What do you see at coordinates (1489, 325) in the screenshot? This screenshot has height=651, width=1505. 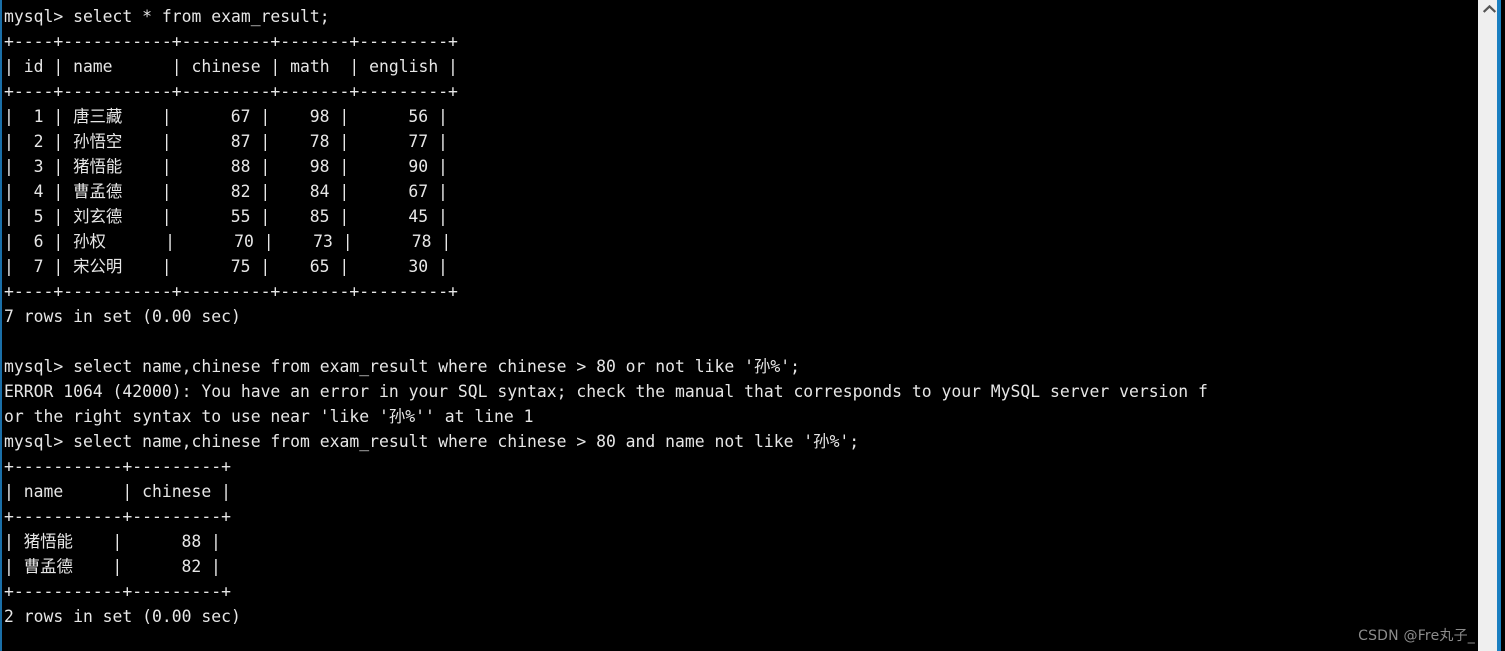 I see `vertical-scrollbar` at bounding box center [1489, 325].